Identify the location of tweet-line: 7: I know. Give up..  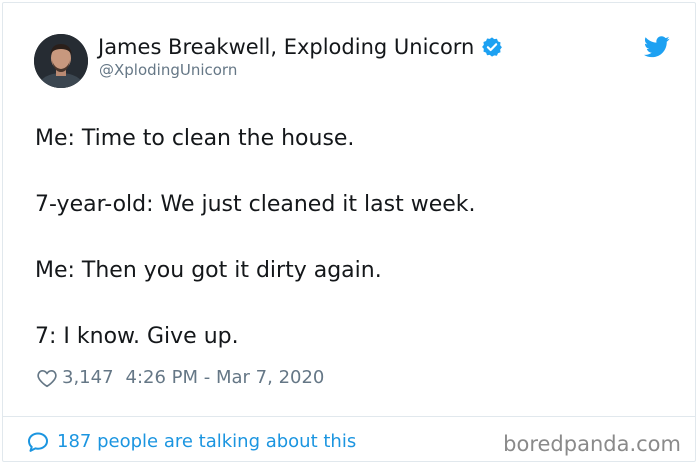
(137, 336).